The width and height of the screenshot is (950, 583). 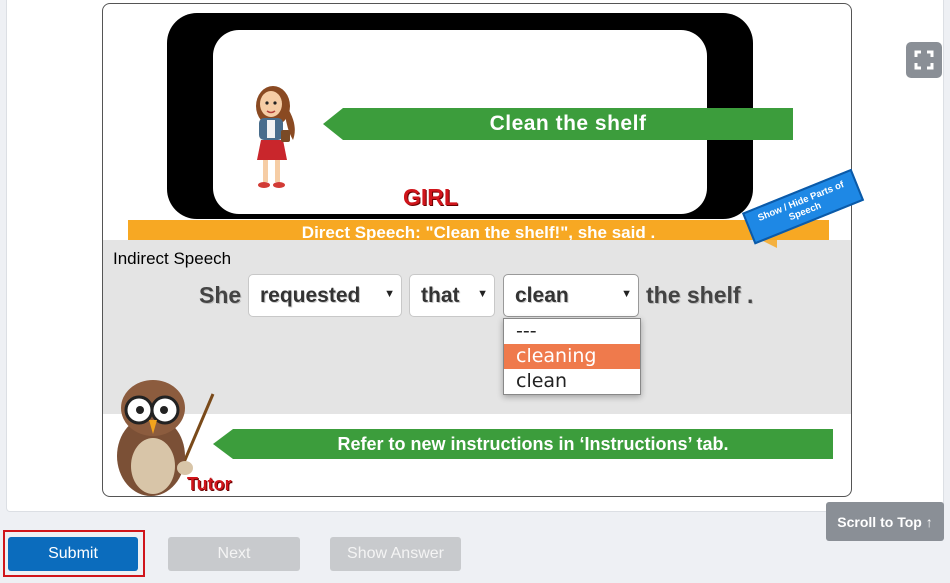 I want to click on blank-3-dropdown-list: --- cleaning clean, so click(x=572, y=356).